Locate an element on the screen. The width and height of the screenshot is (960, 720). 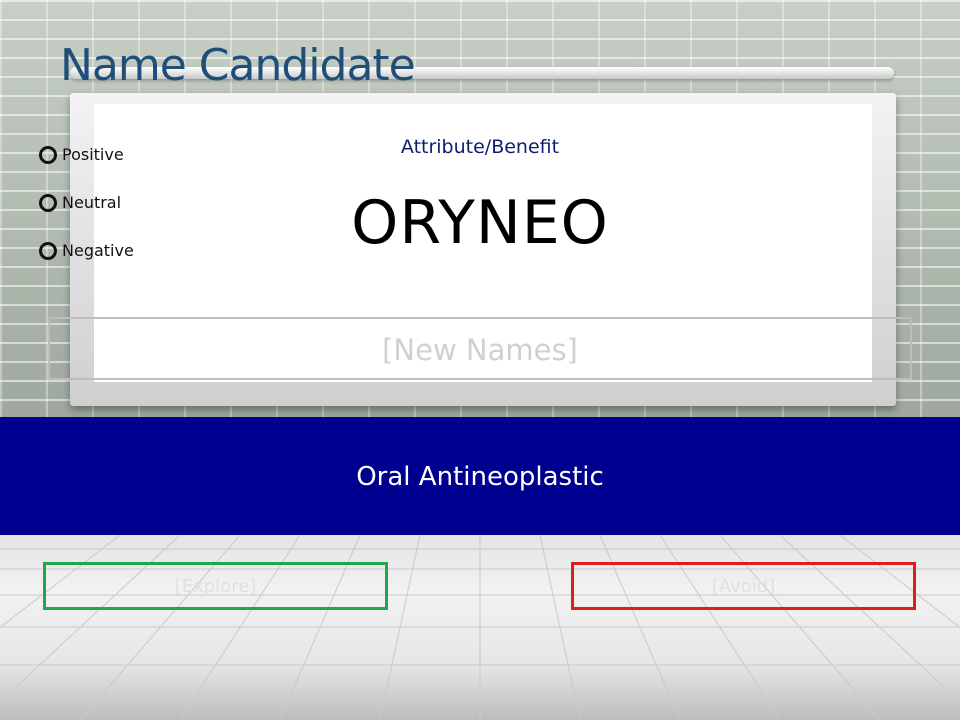
avoid-box: [Avoid] is located at coordinates (743, 586).